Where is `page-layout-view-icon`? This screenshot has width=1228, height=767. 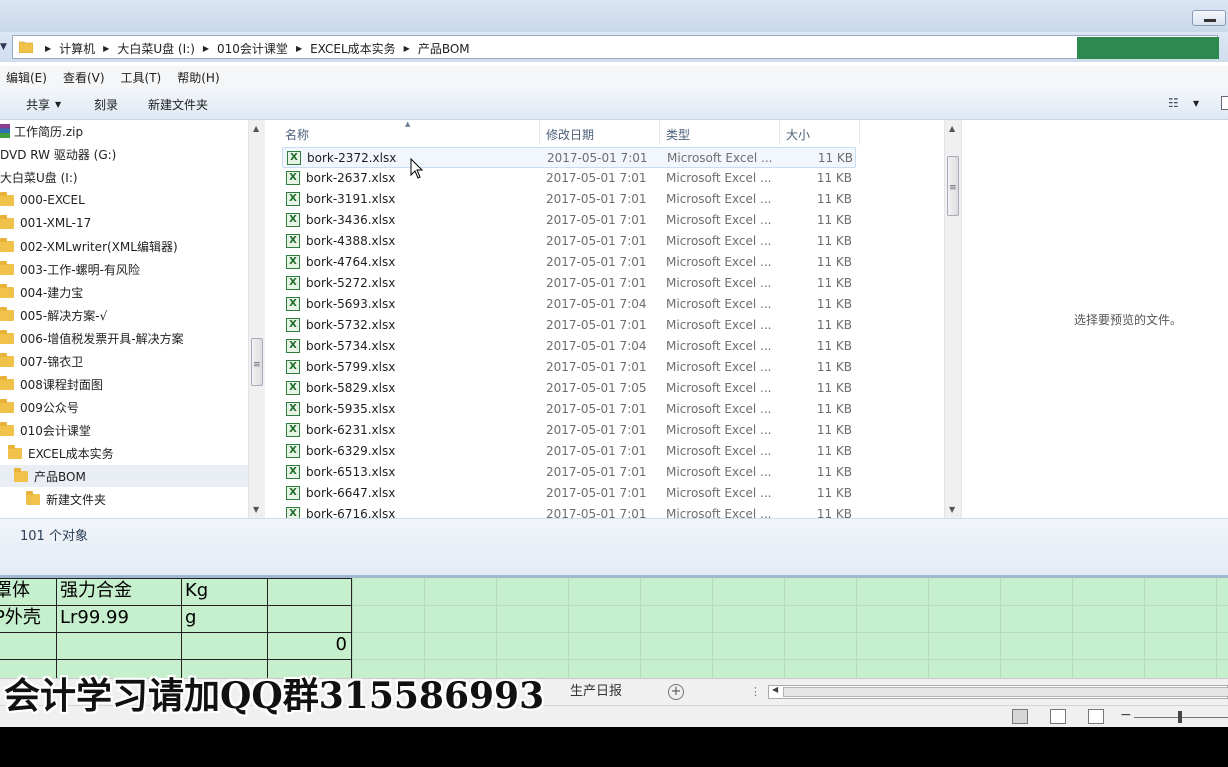 page-layout-view-icon is located at coordinates (1058, 716).